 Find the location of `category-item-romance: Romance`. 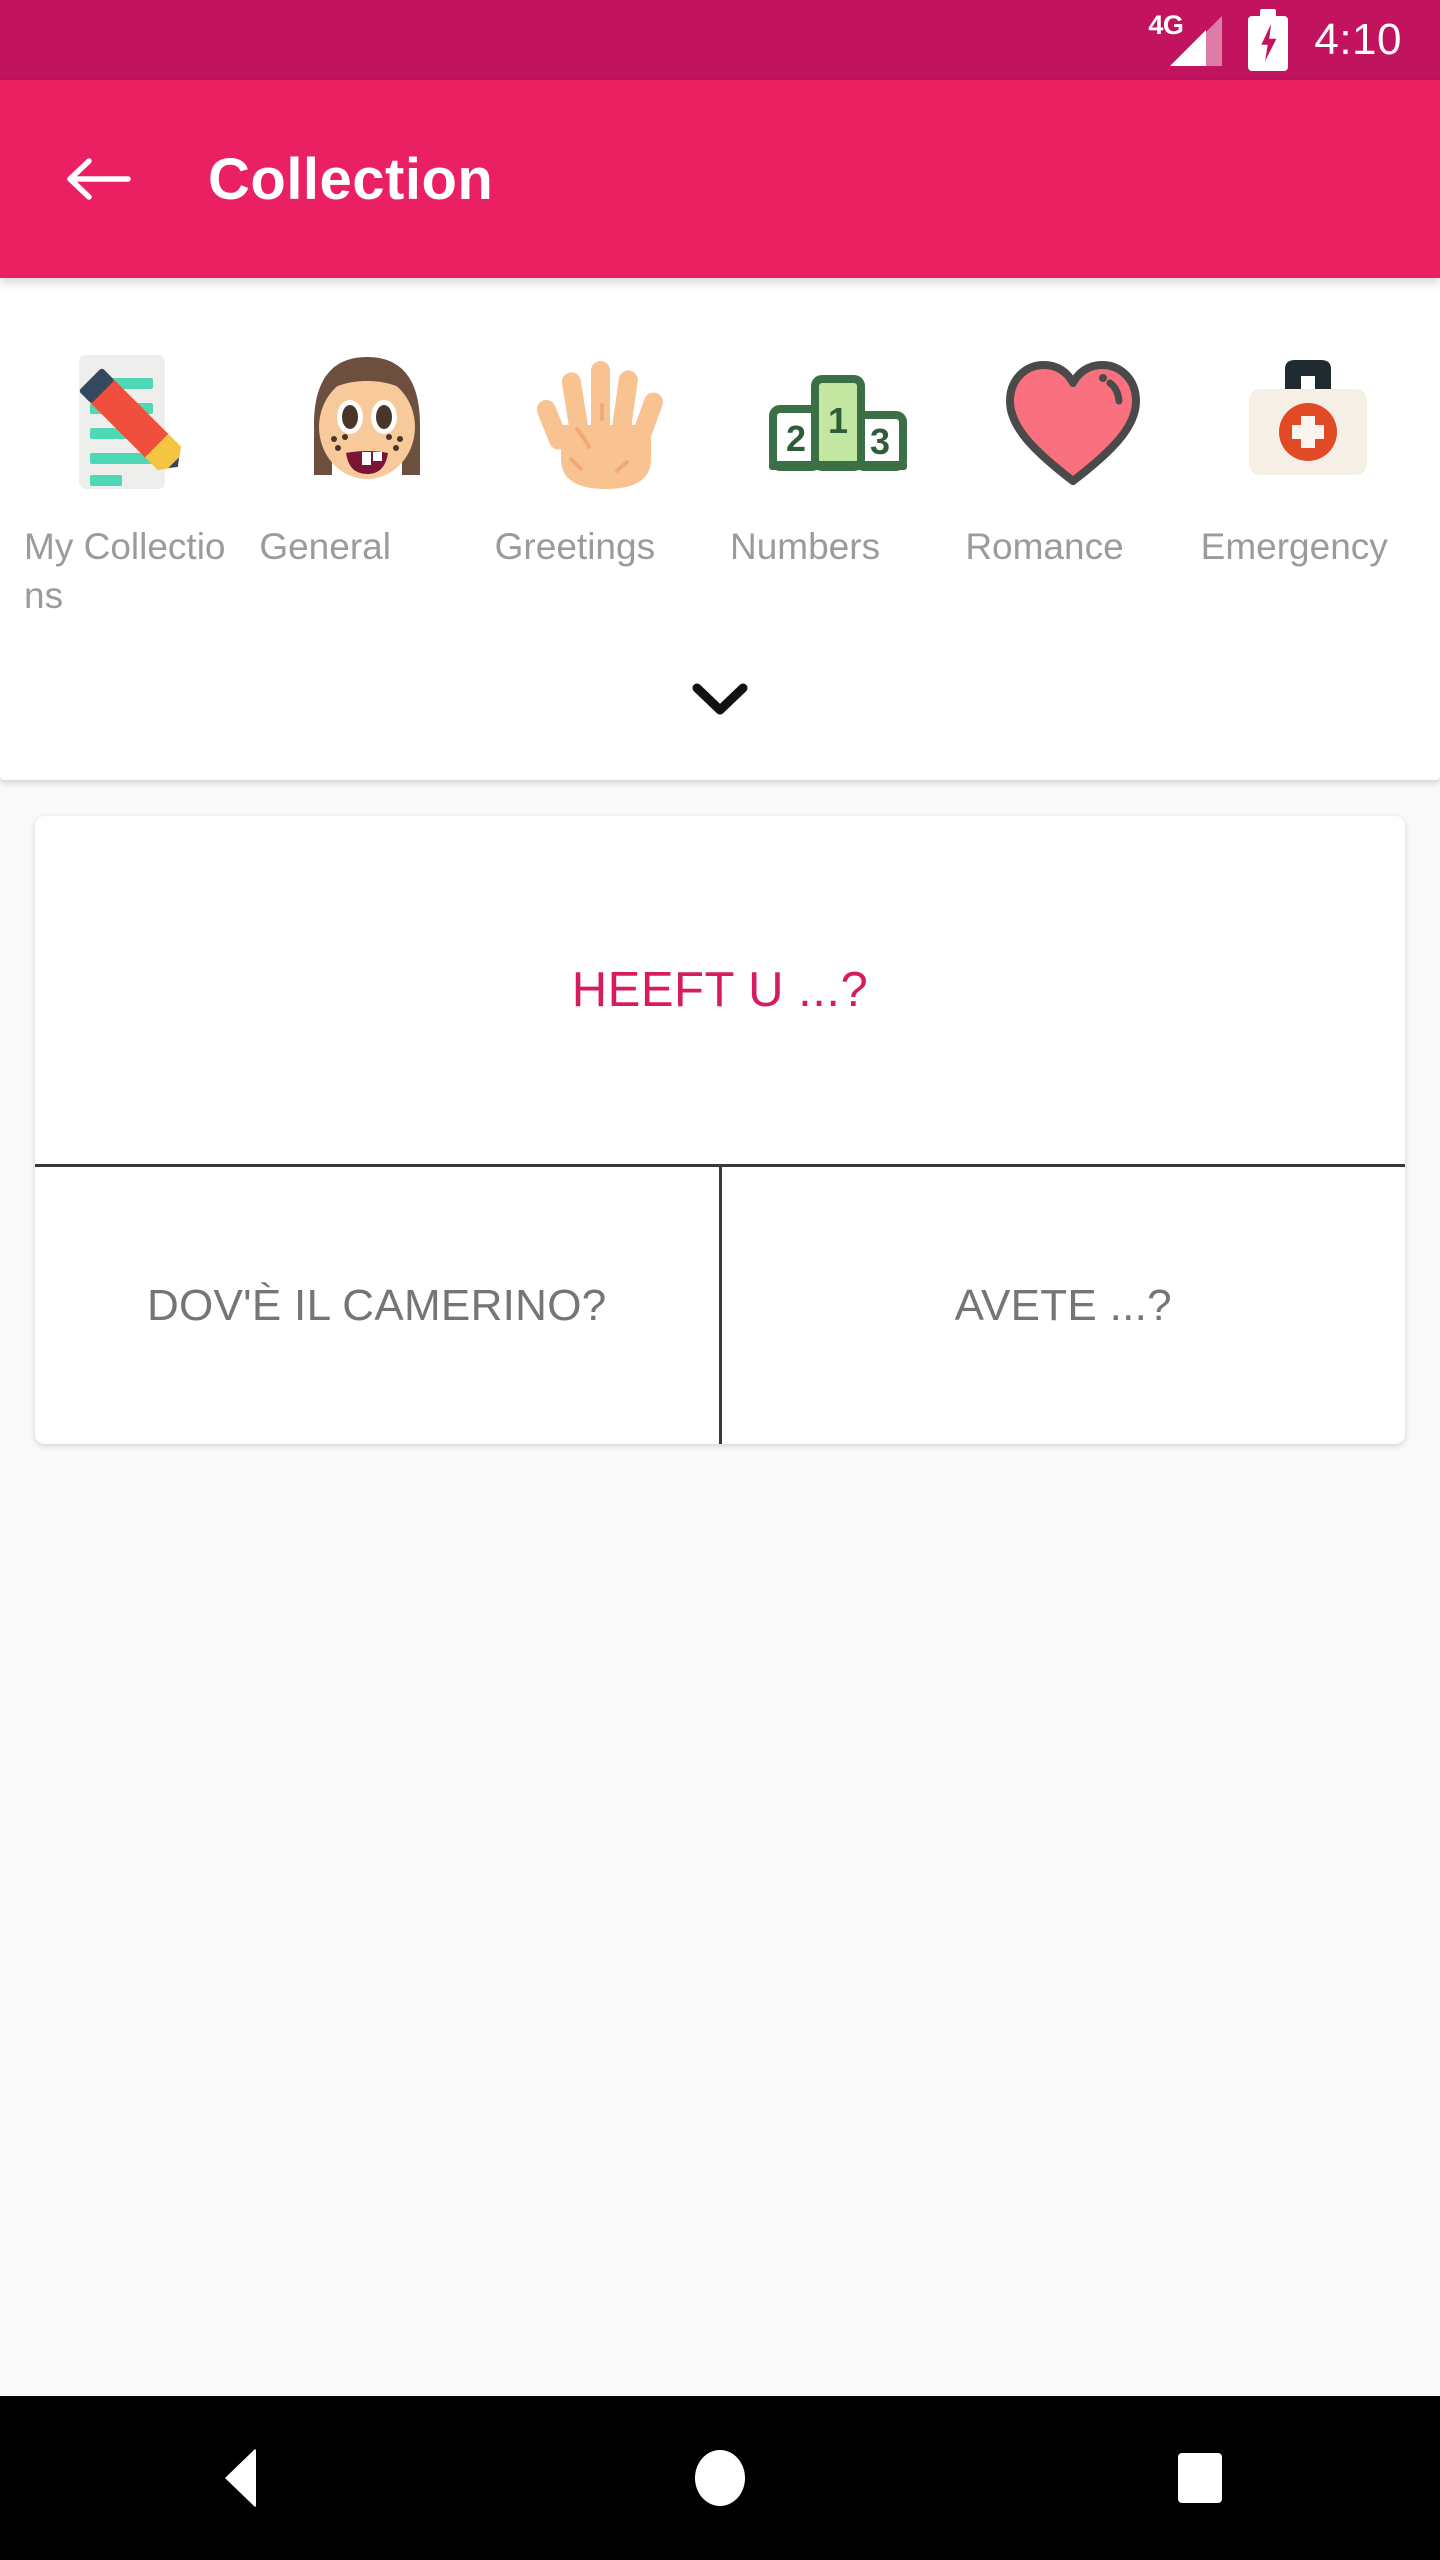

category-item-romance: Romance is located at coordinates (1072, 504).